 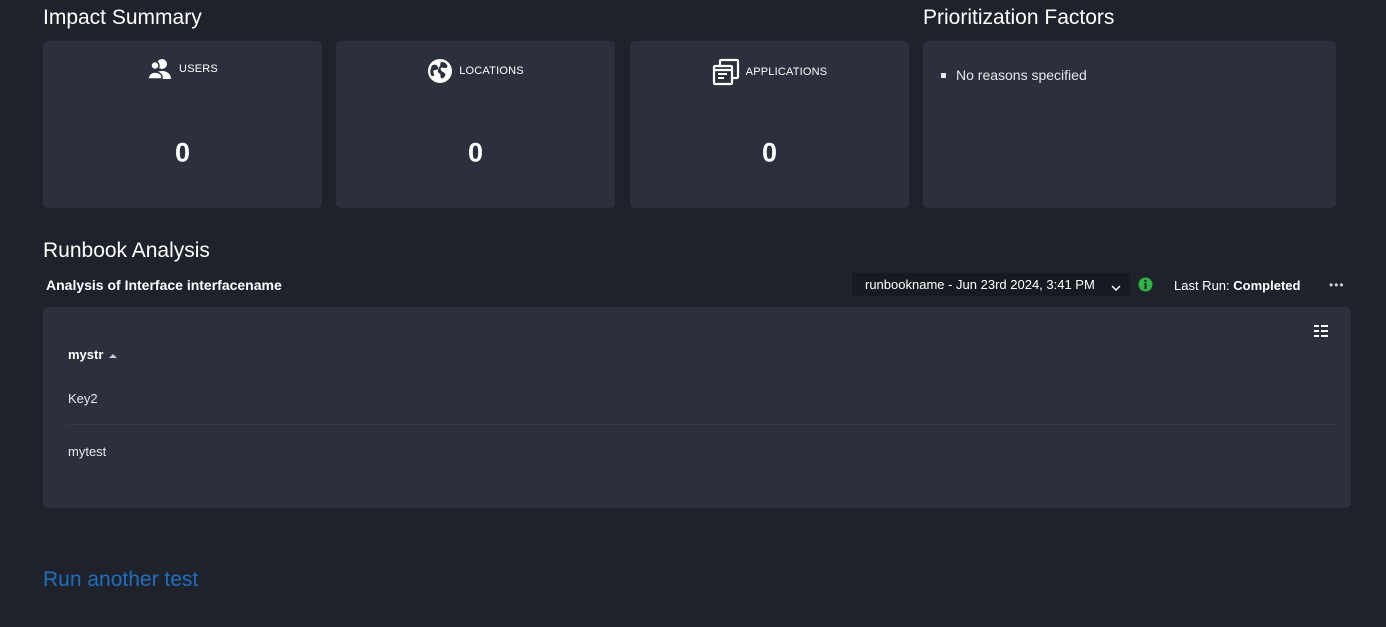 What do you see at coordinates (1129, 124) in the screenshot?
I see `prioritization-card: No reasons specified` at bounding box center [1129, 124].